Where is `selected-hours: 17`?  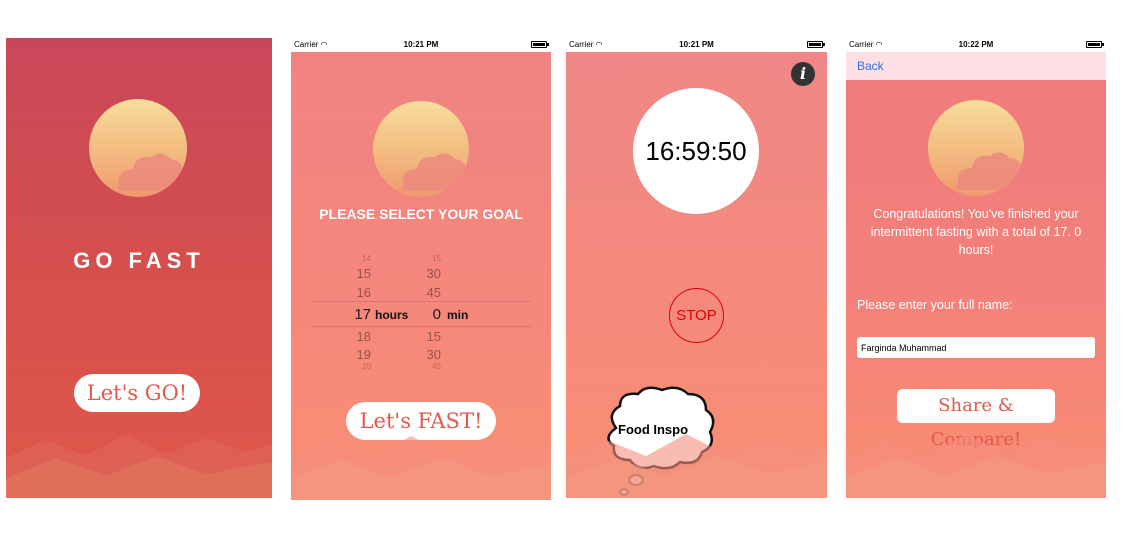 selected-hours: 17 is located at coordinates (362, 314).